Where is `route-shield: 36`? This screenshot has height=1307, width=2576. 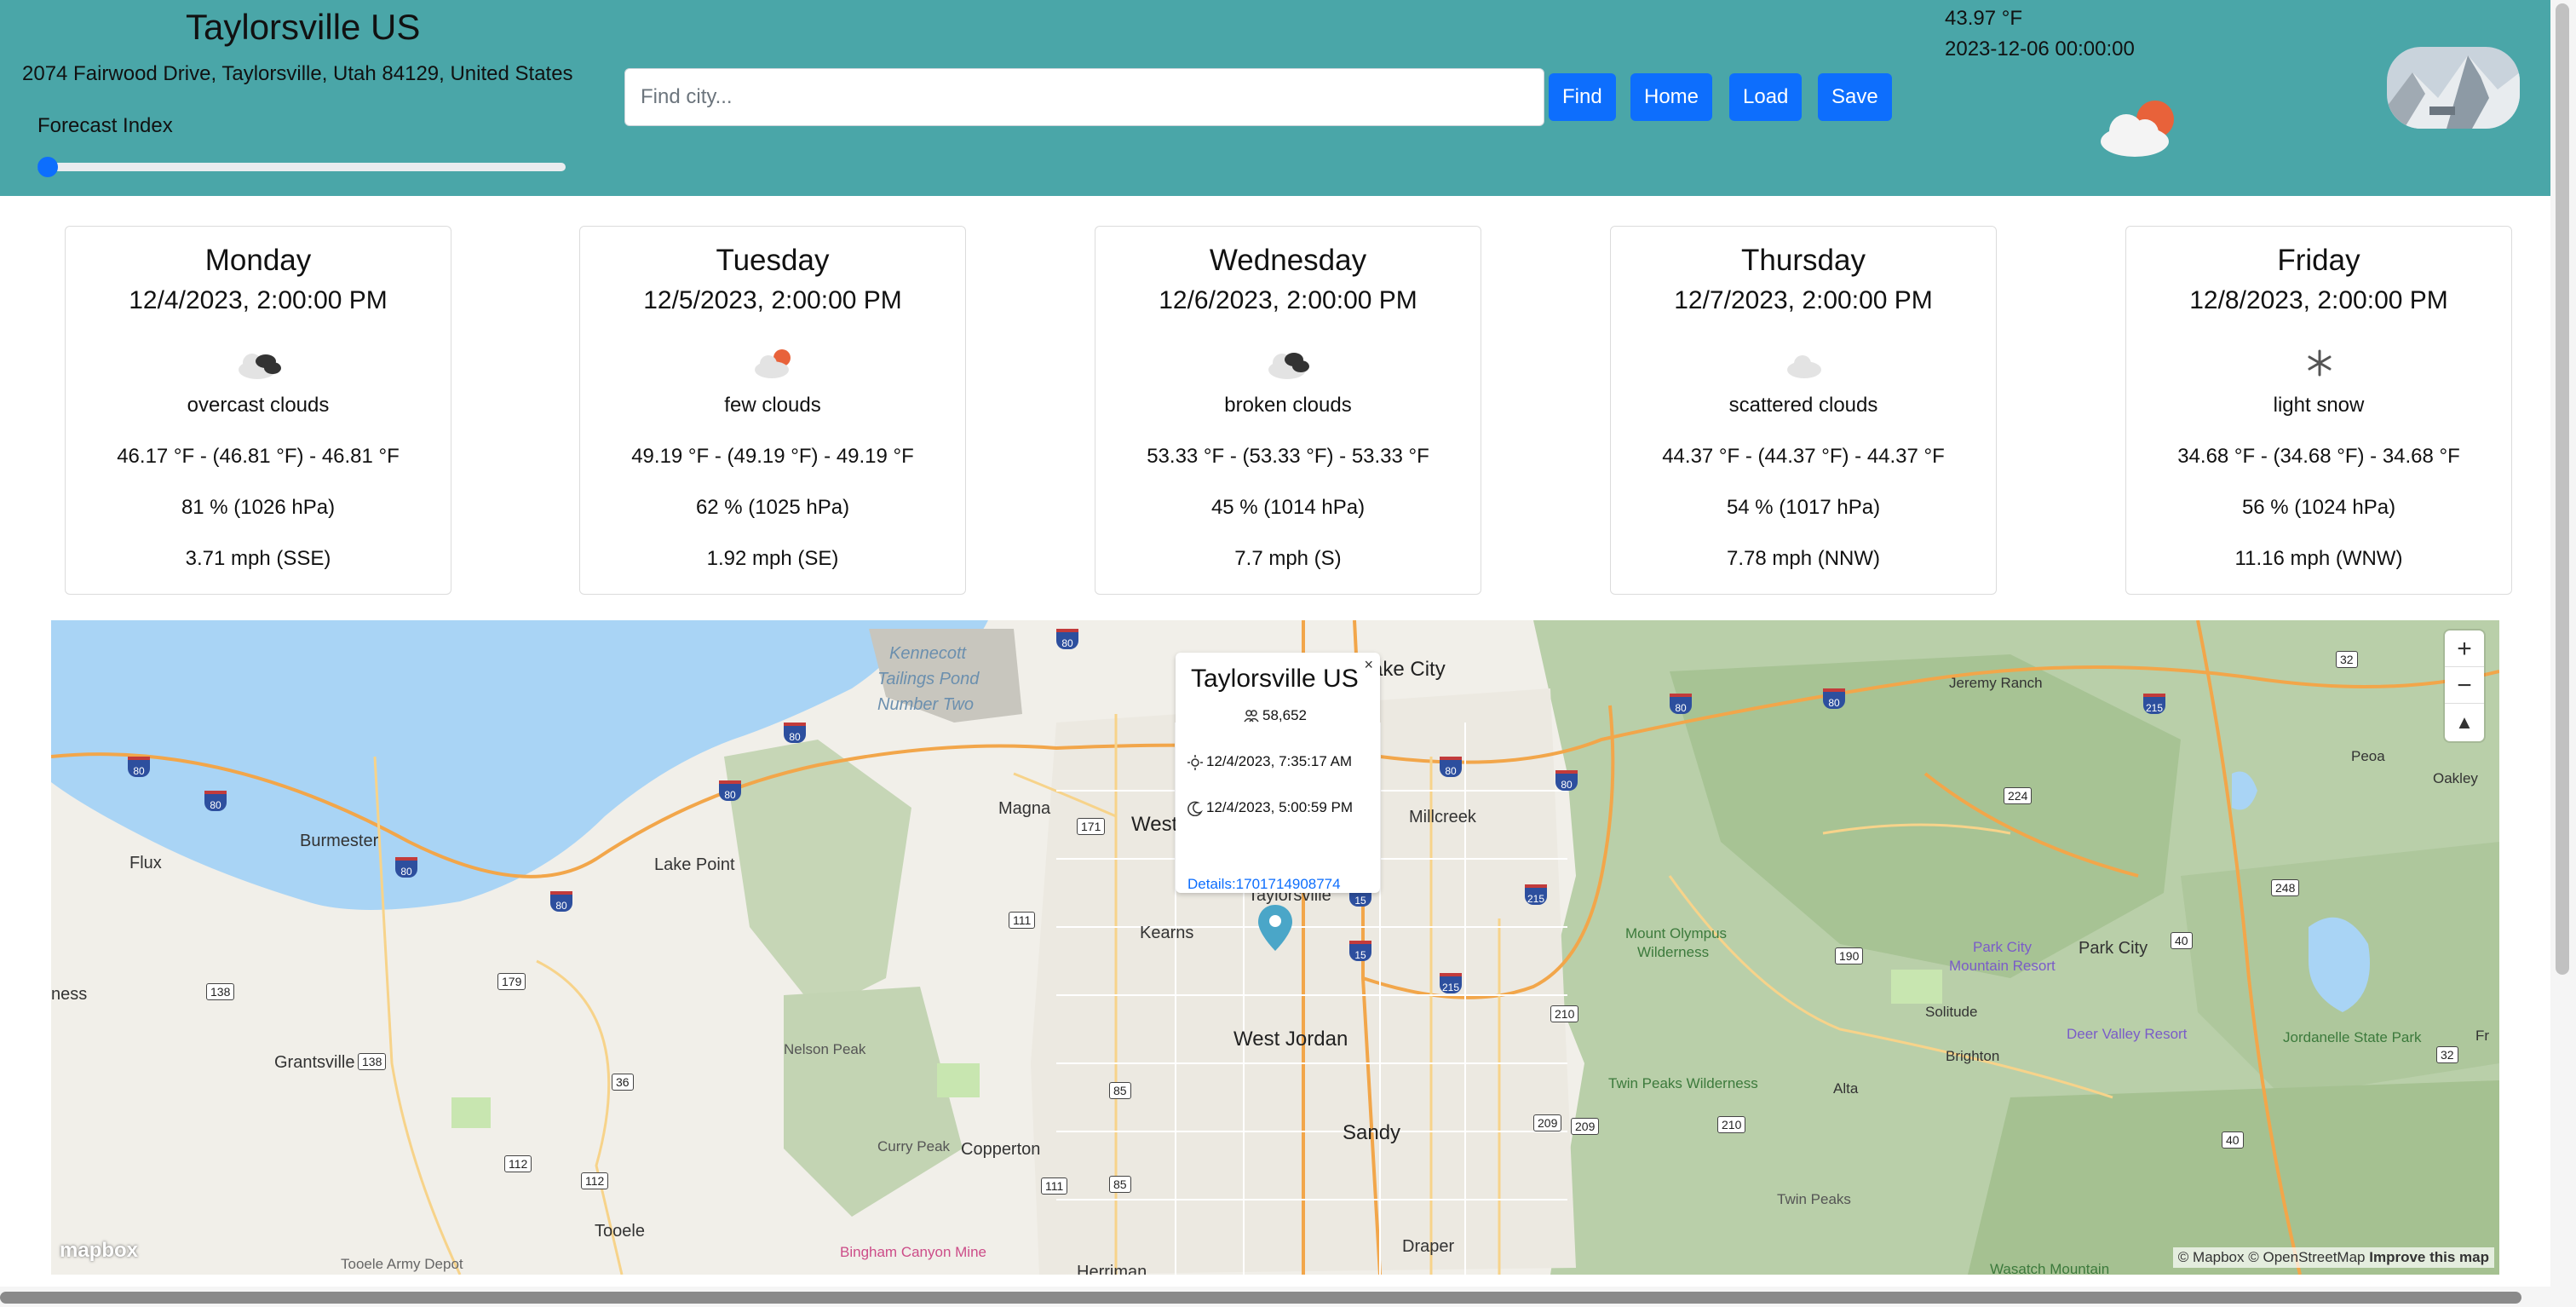 route-shield: 36 is located at coordinates (623, 1083).